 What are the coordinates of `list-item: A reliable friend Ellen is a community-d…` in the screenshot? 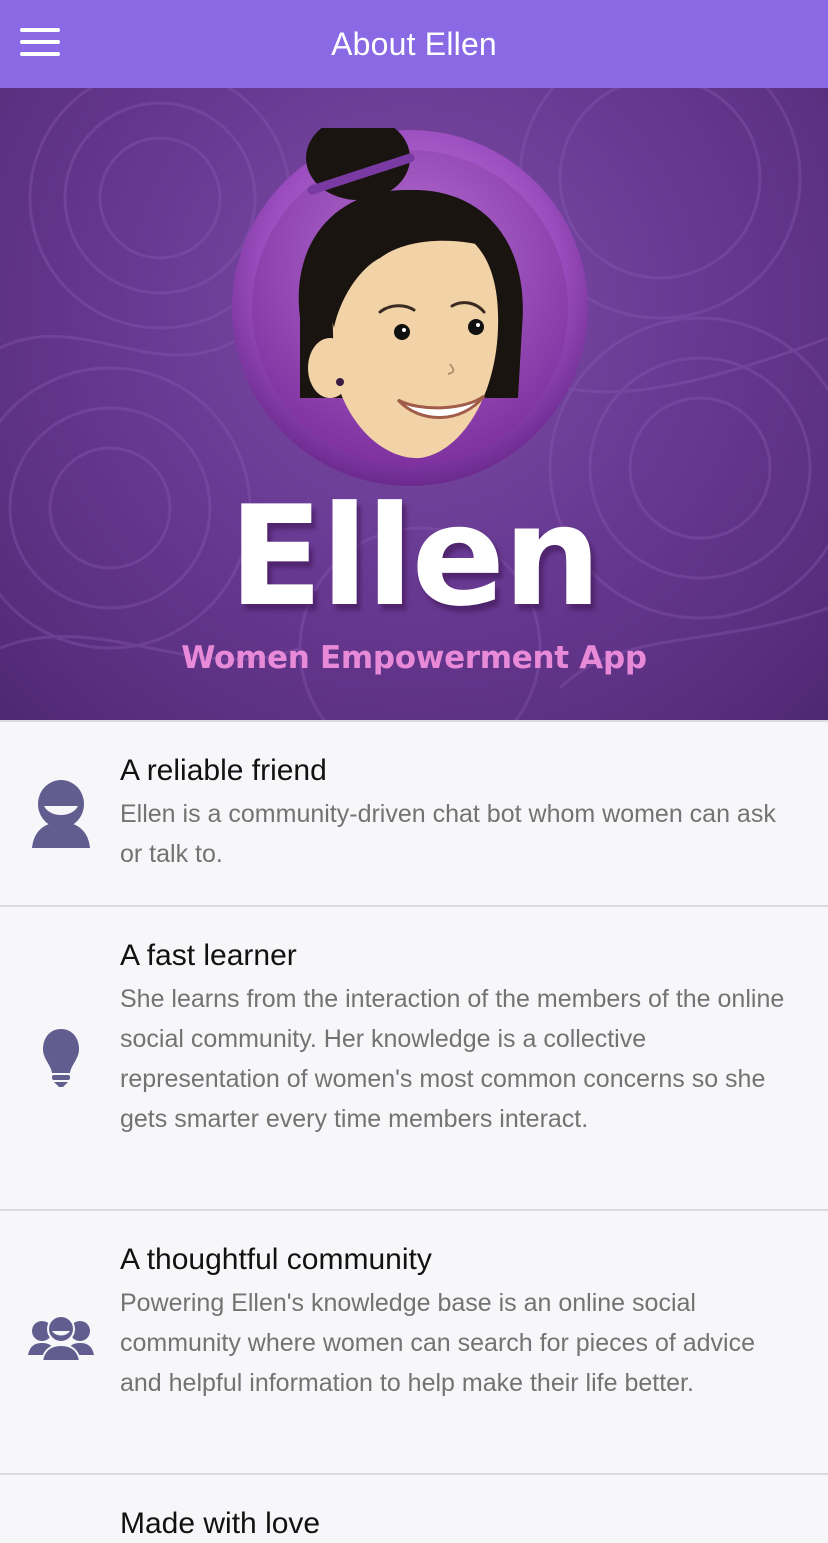 It's located at (414, 812).